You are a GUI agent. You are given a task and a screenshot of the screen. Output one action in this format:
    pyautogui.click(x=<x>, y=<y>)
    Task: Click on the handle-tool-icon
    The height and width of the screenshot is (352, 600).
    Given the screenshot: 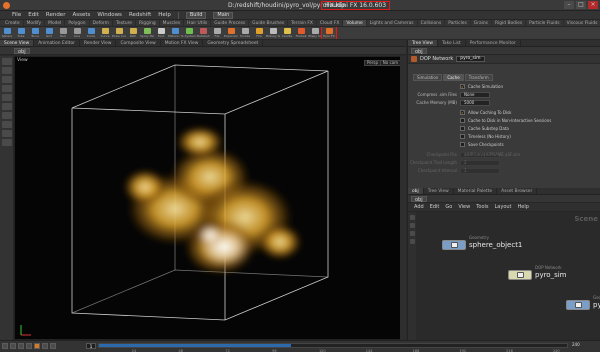 What is the action you would take?
    pyautogui.click(x=6, y=97)
    